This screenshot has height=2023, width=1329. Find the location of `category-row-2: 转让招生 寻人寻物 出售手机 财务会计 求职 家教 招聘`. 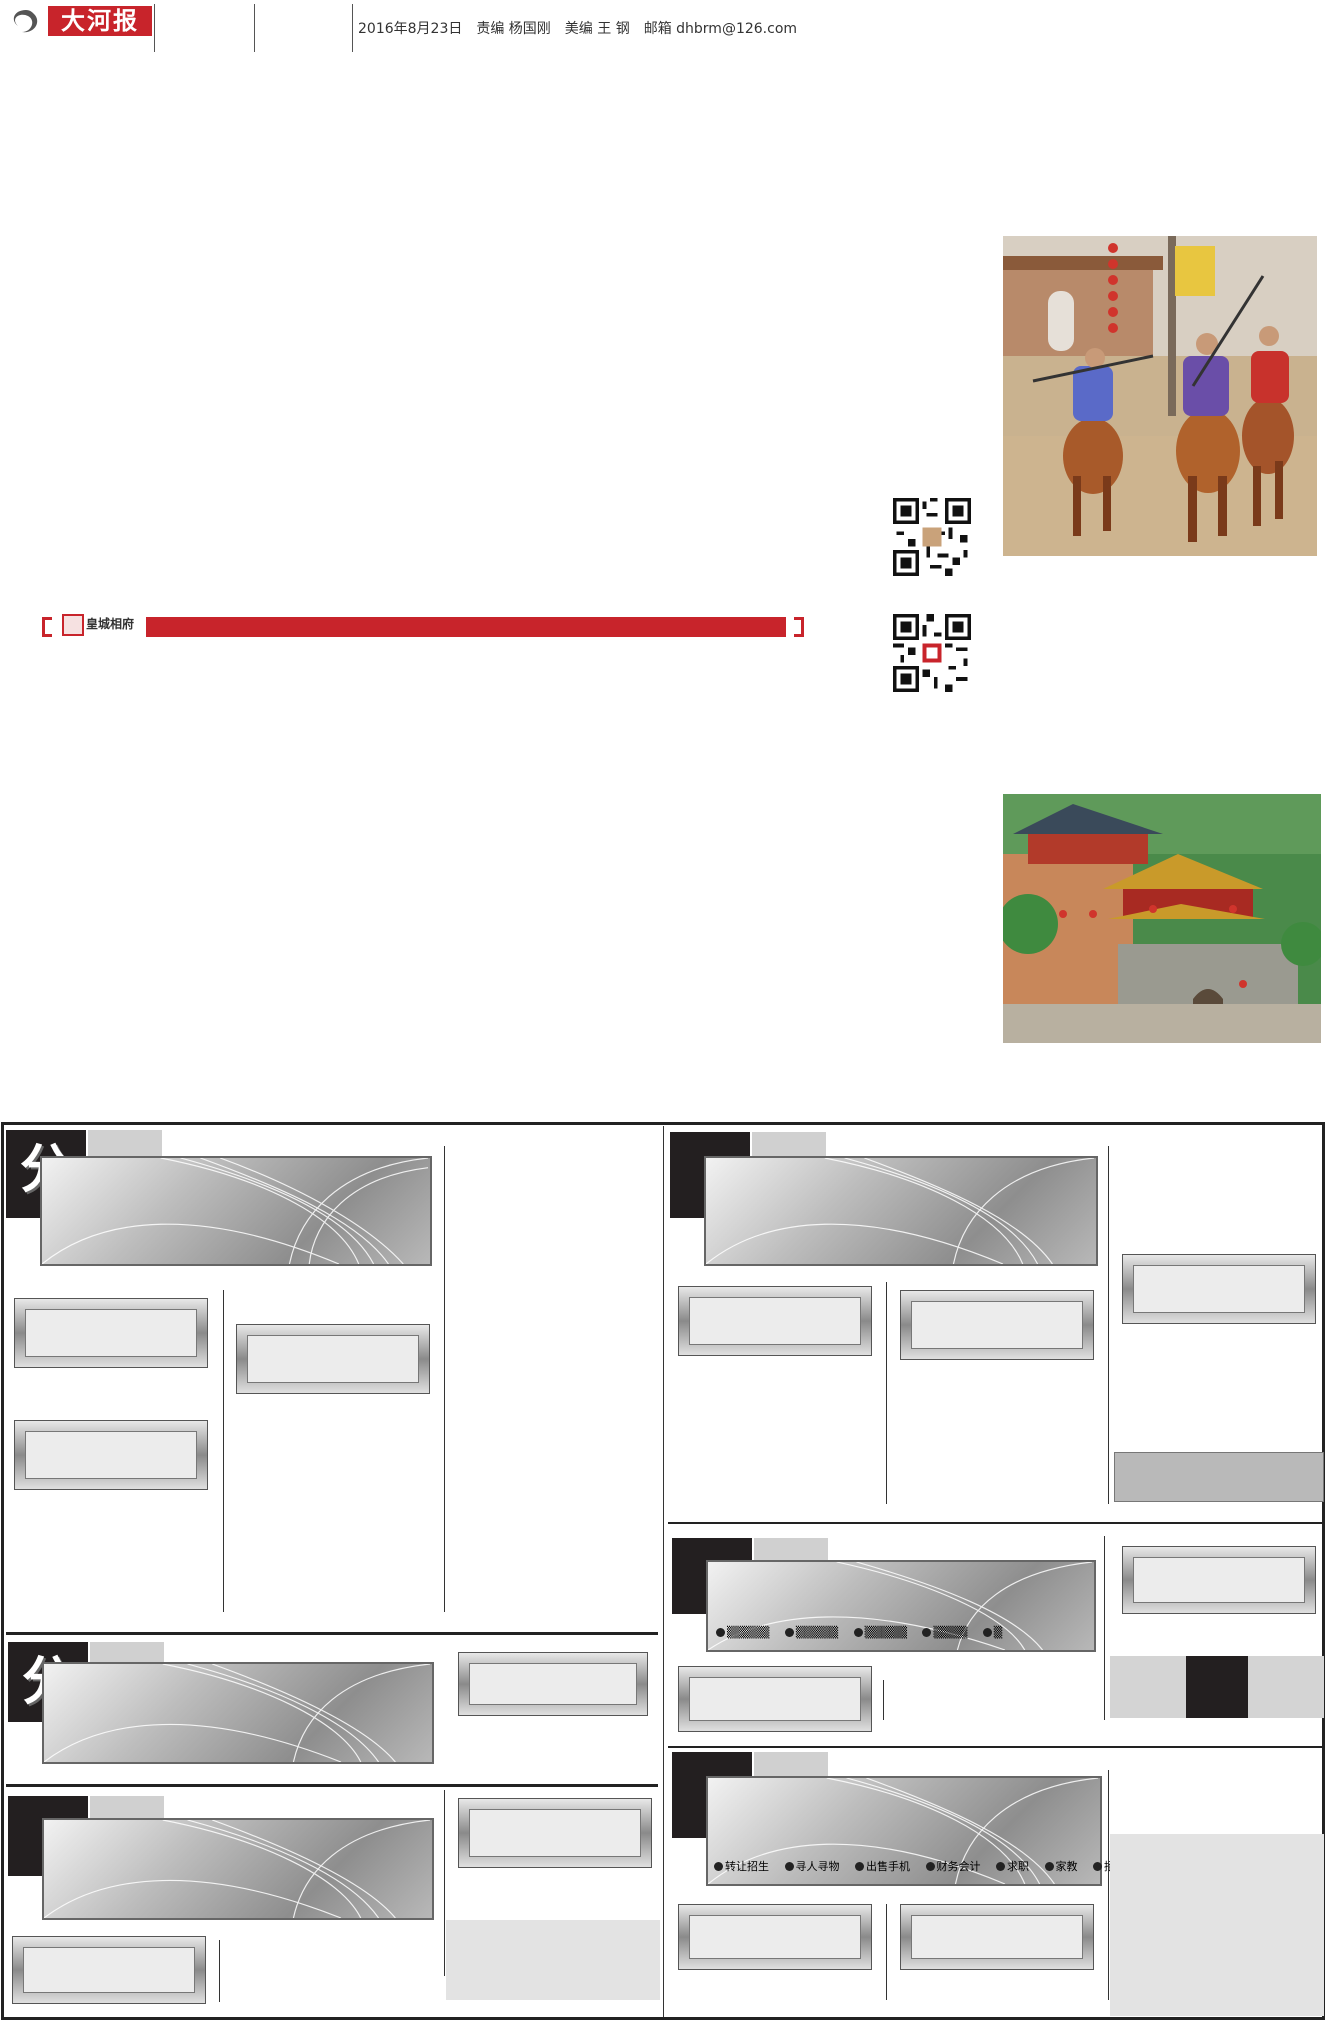

category-row-2: 转让招生 寻人寻物 出售手机 财务会计 求职 家教 招聘 is located at coordinates (926, 1866).